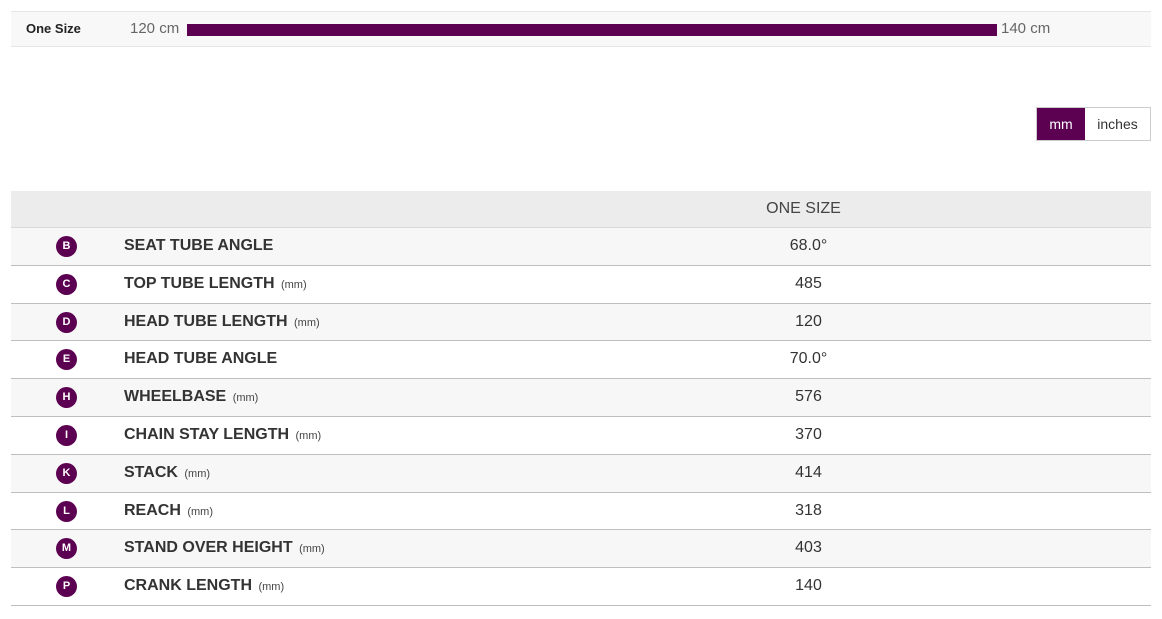  Describe the element at coordinates (1026, 28) in the screenshot. I see `size-max-label: 140 cm` at that location.